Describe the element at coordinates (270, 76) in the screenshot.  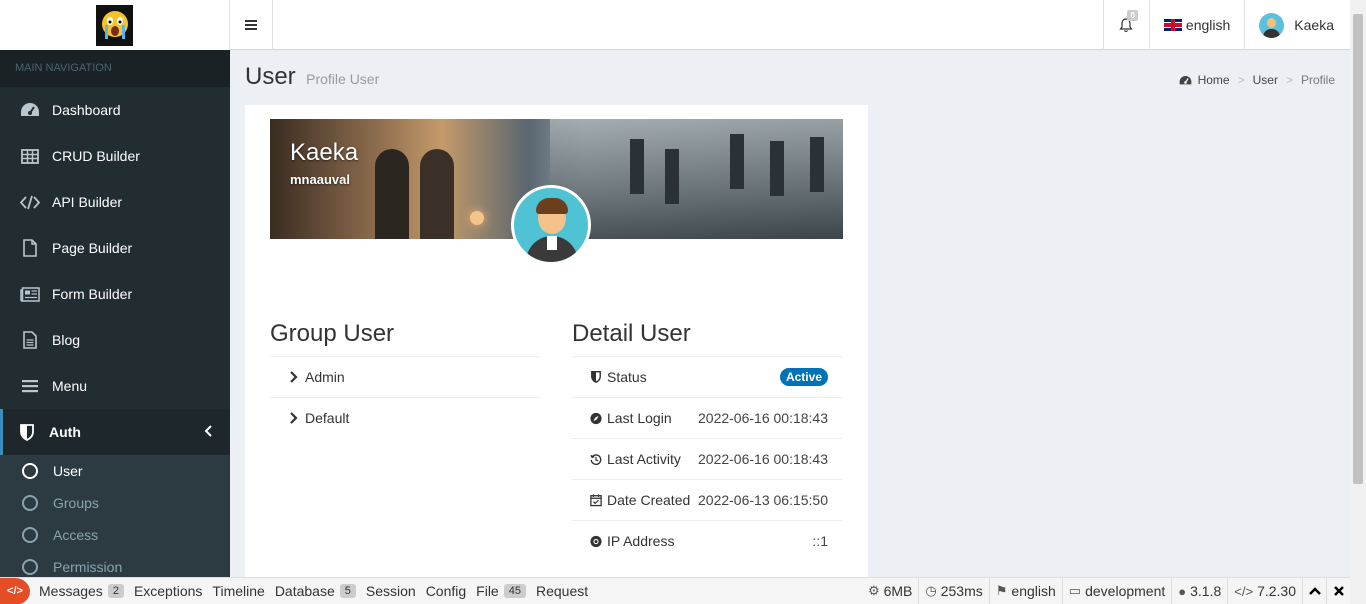
I see `page-title: User` at that location.